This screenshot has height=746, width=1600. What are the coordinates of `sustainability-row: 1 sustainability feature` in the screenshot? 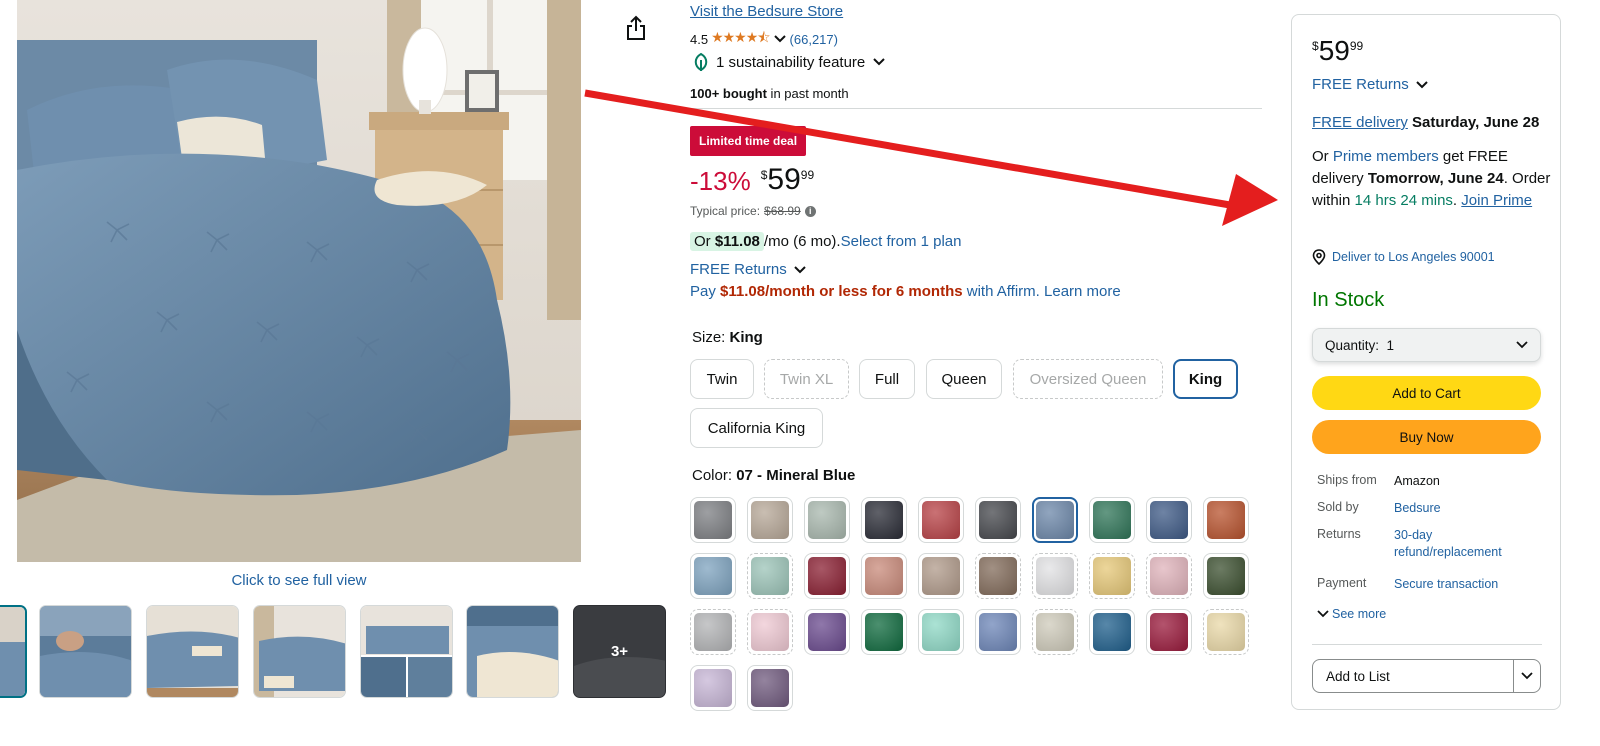 It's located at (789, 62).